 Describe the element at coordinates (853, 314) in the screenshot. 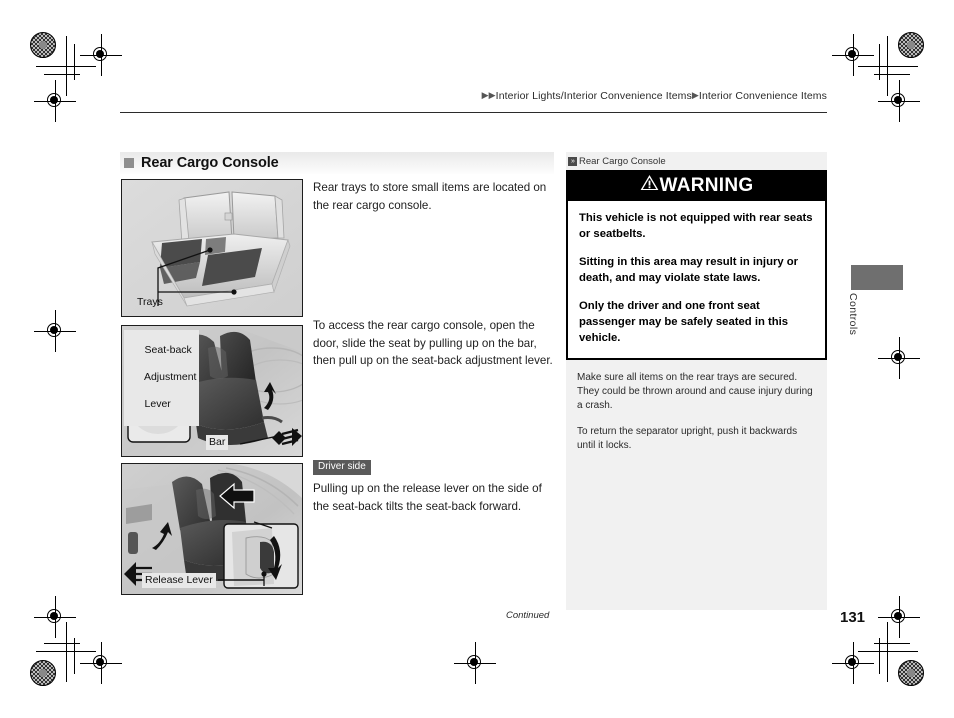

I see `section-tab-label: Controls` at that location.